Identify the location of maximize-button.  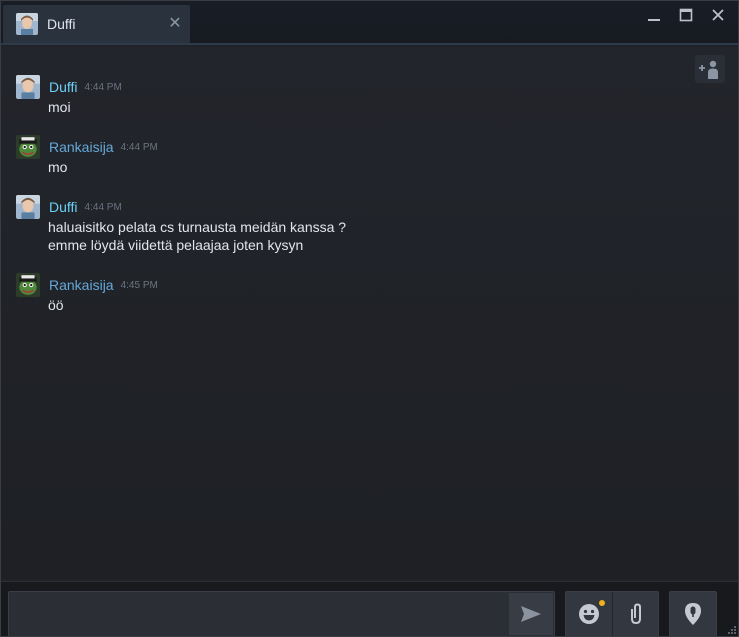
(686, 15).